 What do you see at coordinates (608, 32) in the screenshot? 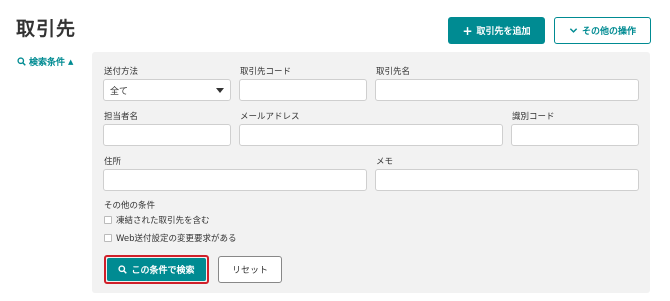
I see `other-operations-label: その他の操作` at bounding box center [608, 32].